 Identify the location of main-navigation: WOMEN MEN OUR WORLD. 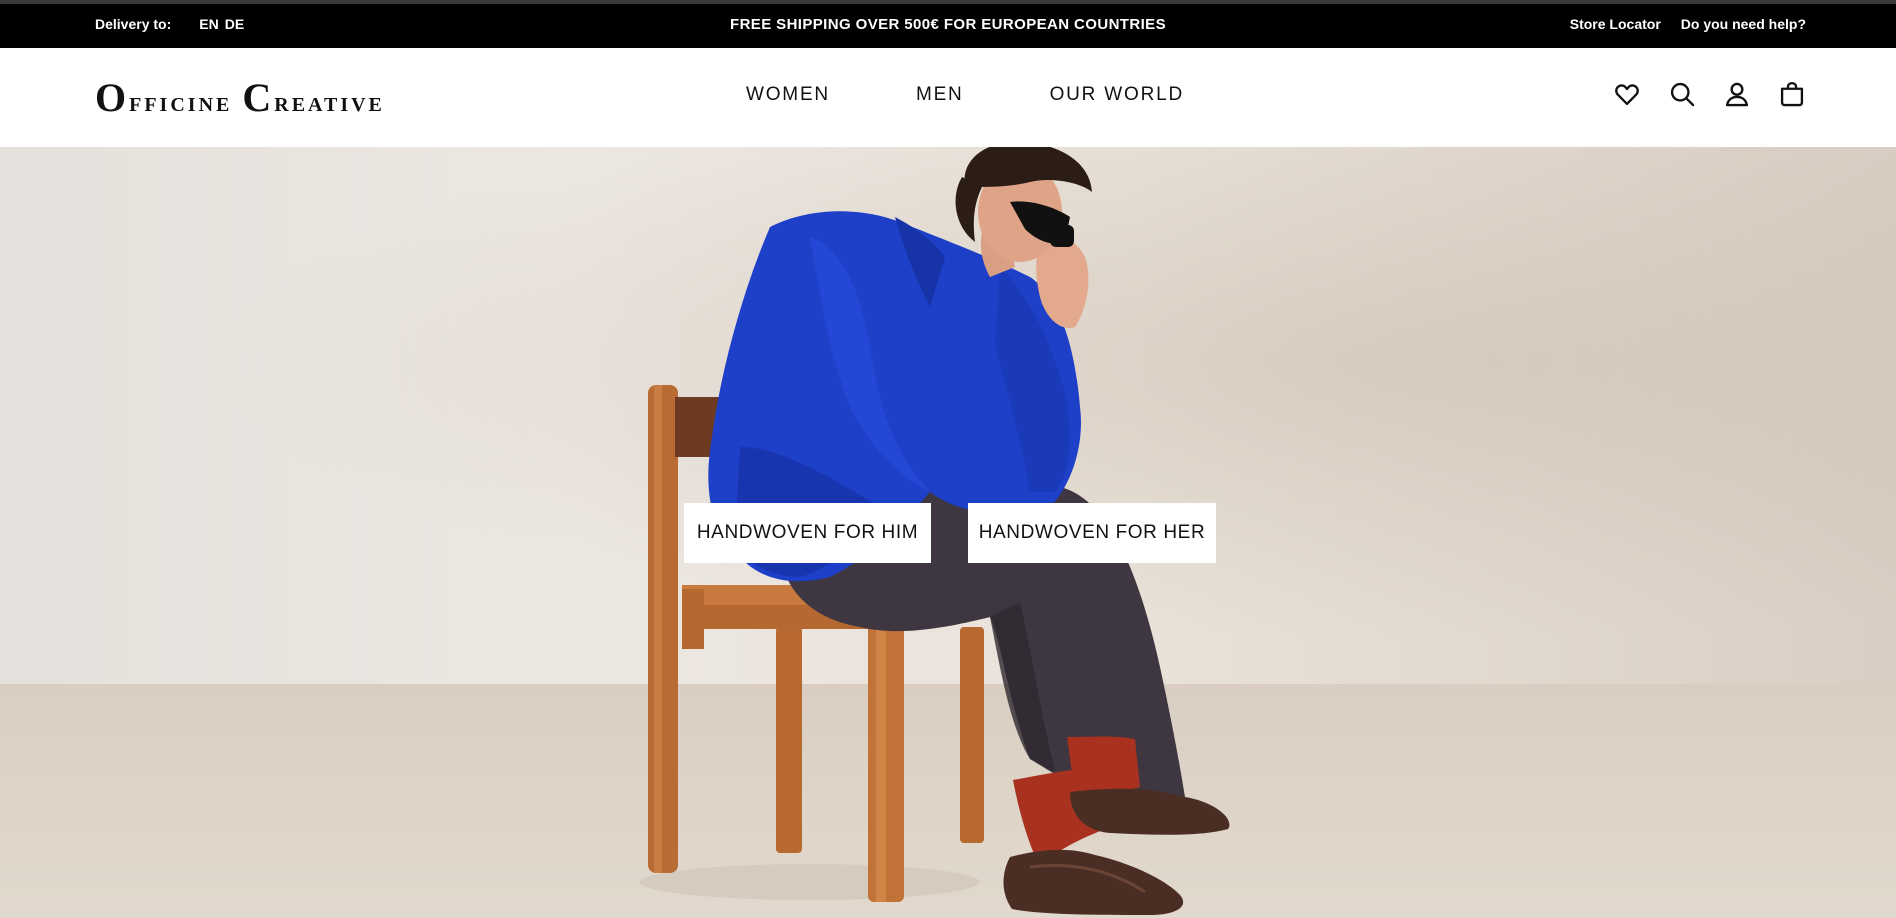
(965, 95).